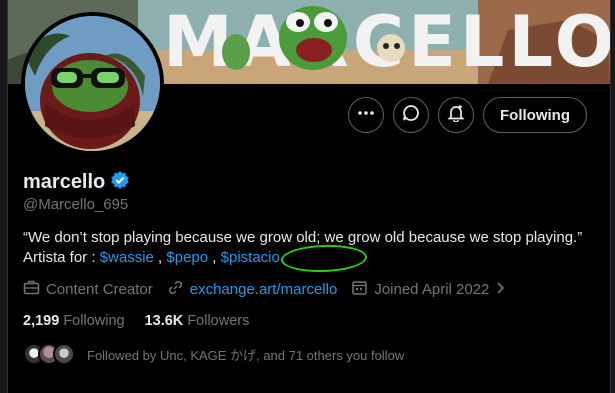 The height and width of the screenshot is (393, 615). I want to click on joined-label: Joined April 2022, so click(432, 289).